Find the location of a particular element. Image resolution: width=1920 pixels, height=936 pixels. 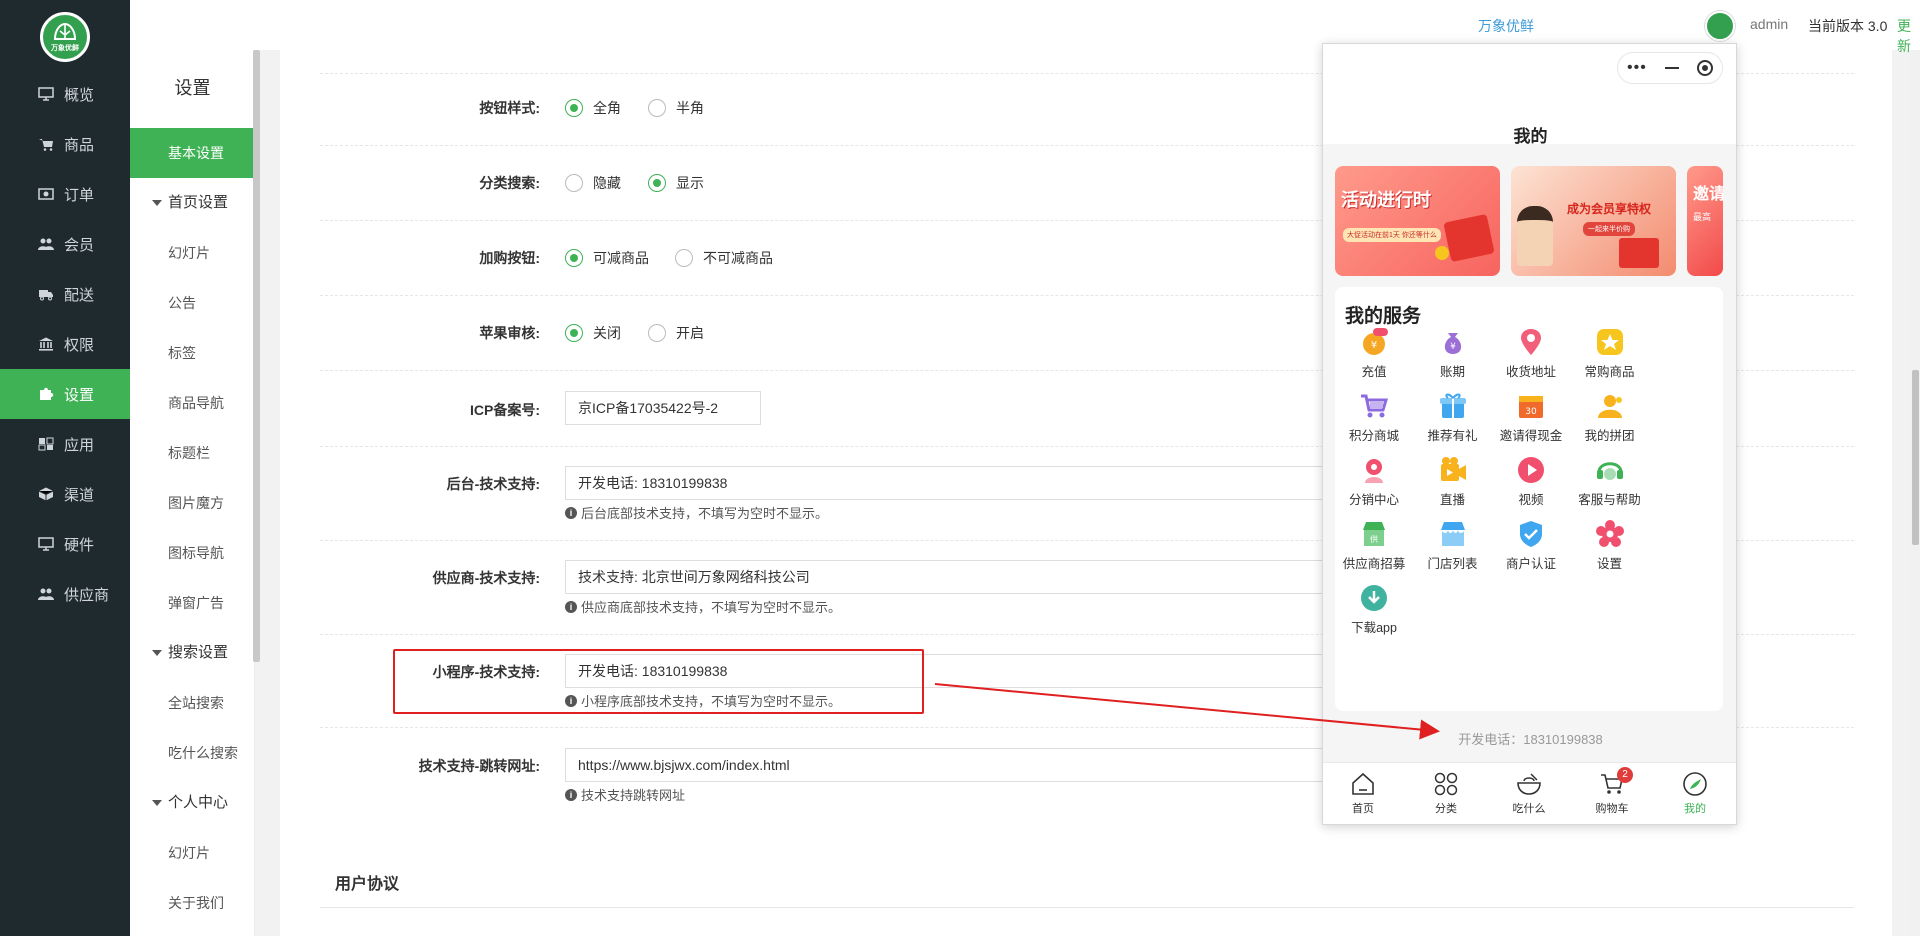

service-item: 视频 is located at coordinates (1531, 481).